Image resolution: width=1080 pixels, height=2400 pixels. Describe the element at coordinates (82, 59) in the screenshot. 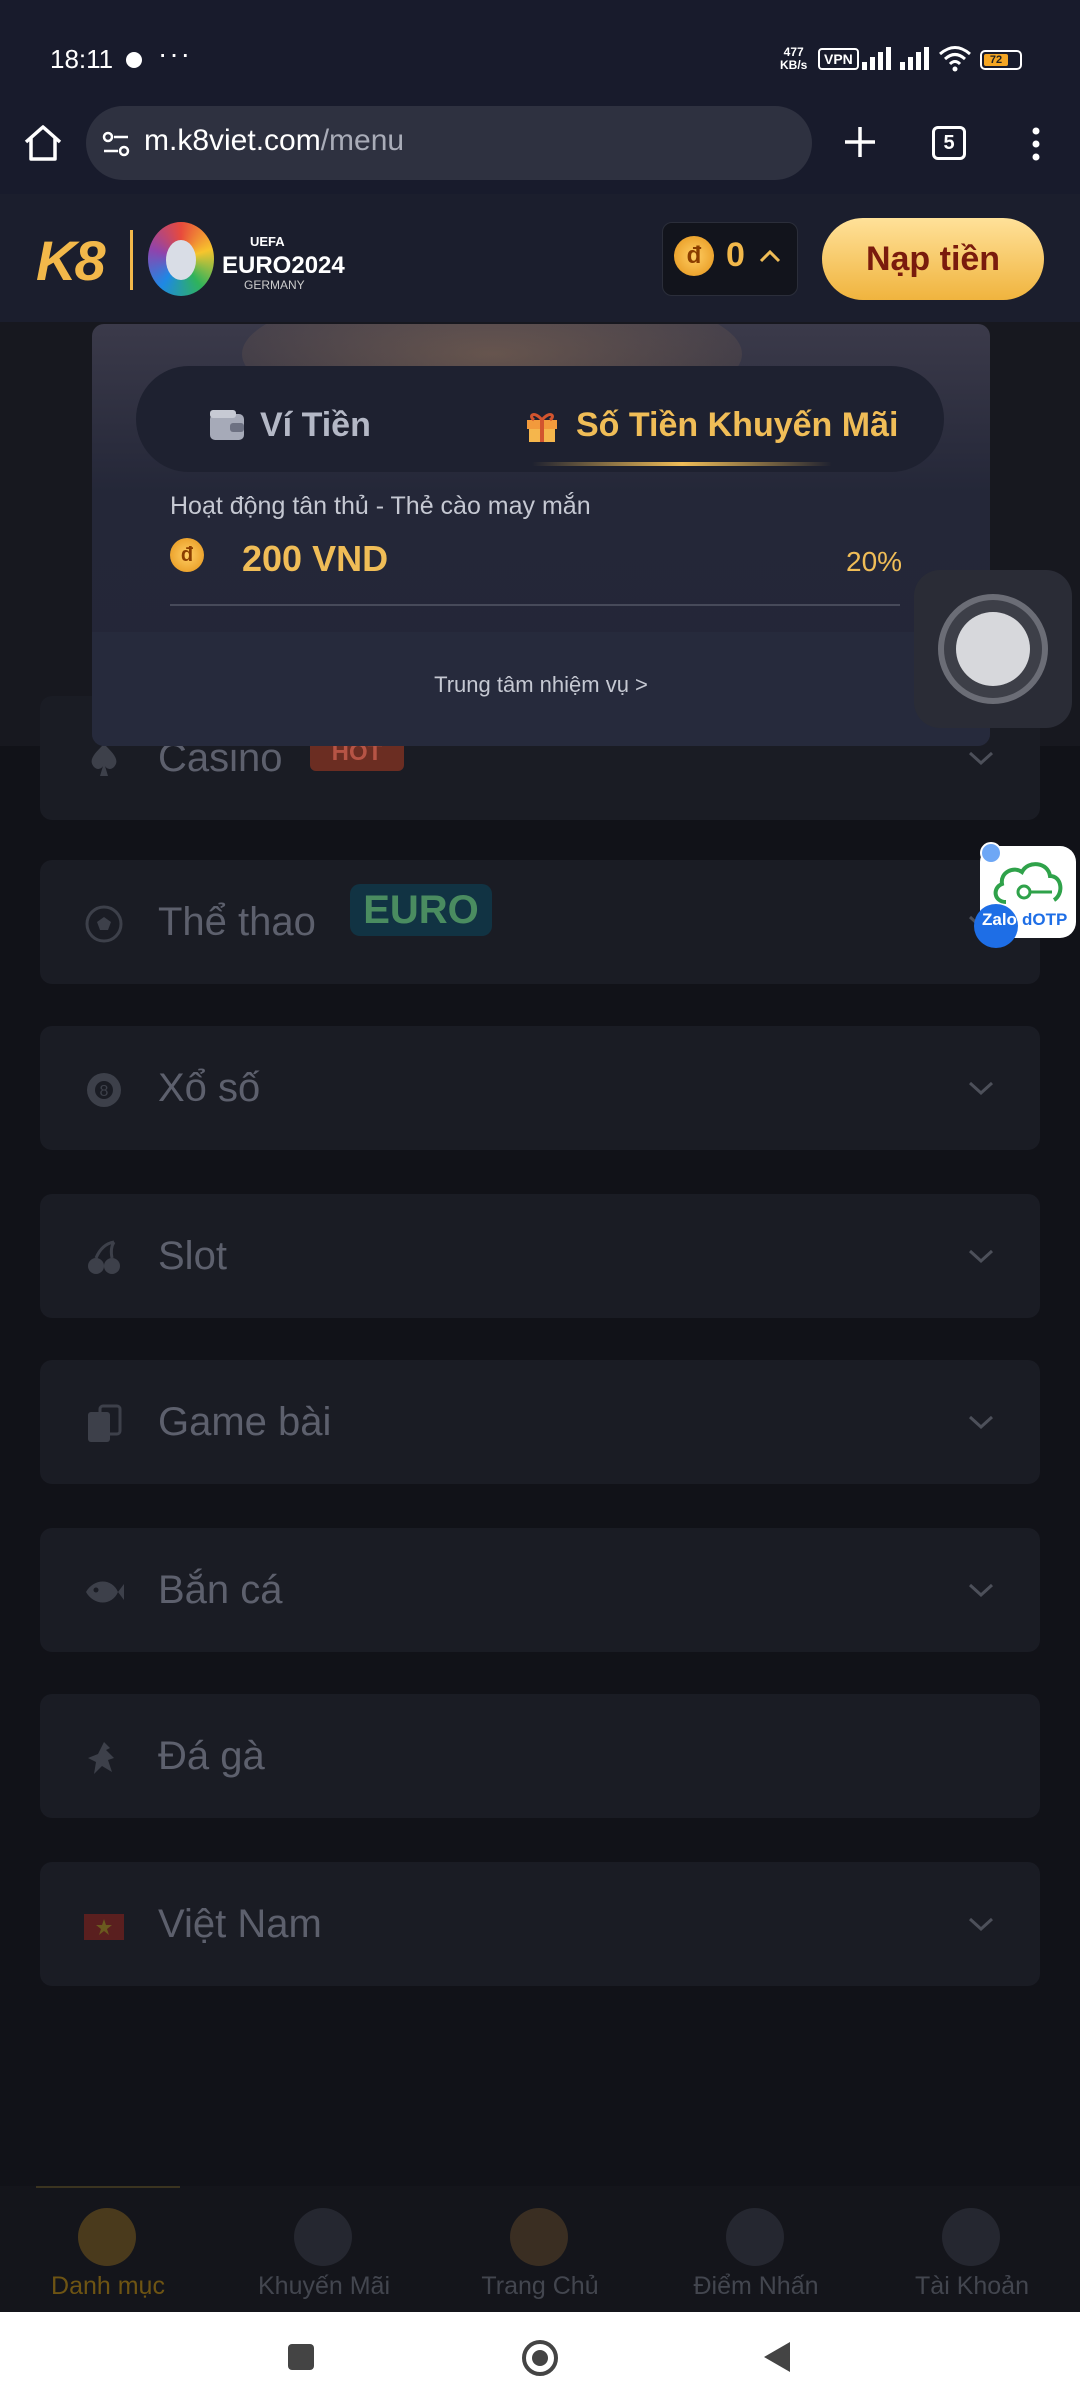

I see `status-time: 18:11` at that location.